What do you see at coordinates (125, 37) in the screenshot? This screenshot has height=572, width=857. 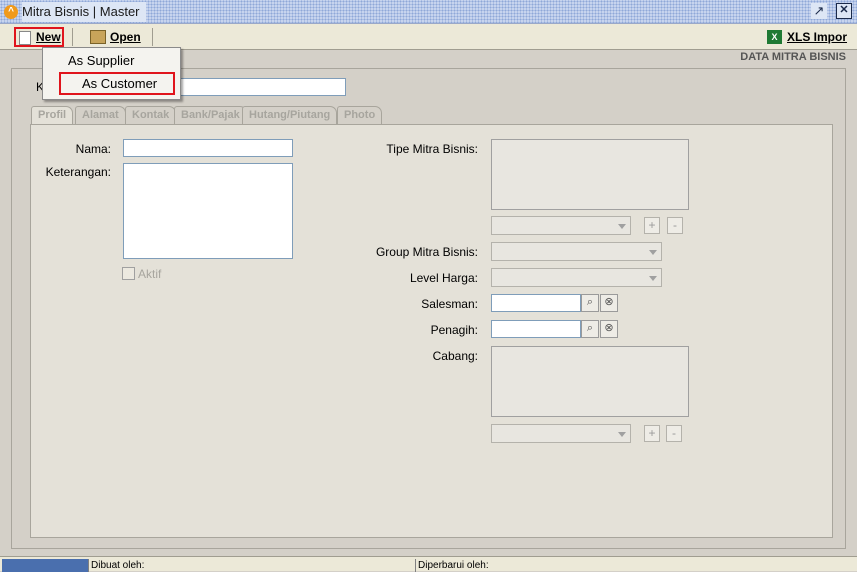 I see `open-button-label: Open` at bounding box center [125, 37].